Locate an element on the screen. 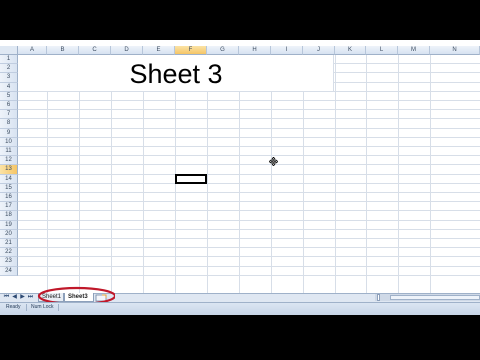 The height and width of the screenshot is (360, 480). row-header-12: 12 is located at coordinates (9, 161).